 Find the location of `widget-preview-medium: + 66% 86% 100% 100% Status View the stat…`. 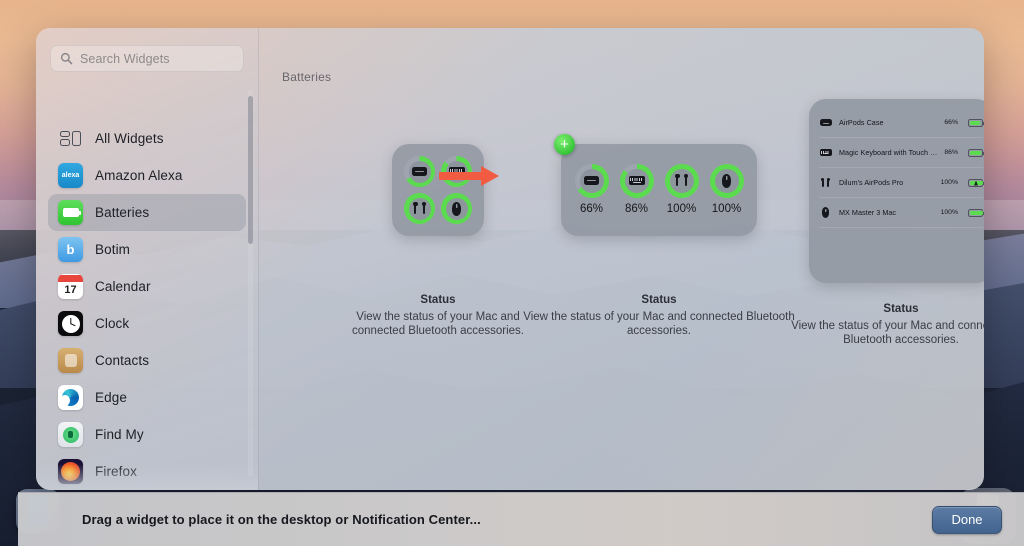

widget-preview-medium: + 66% 86% 100% 100% Status View the stat… is located at coordinates (659, 236).